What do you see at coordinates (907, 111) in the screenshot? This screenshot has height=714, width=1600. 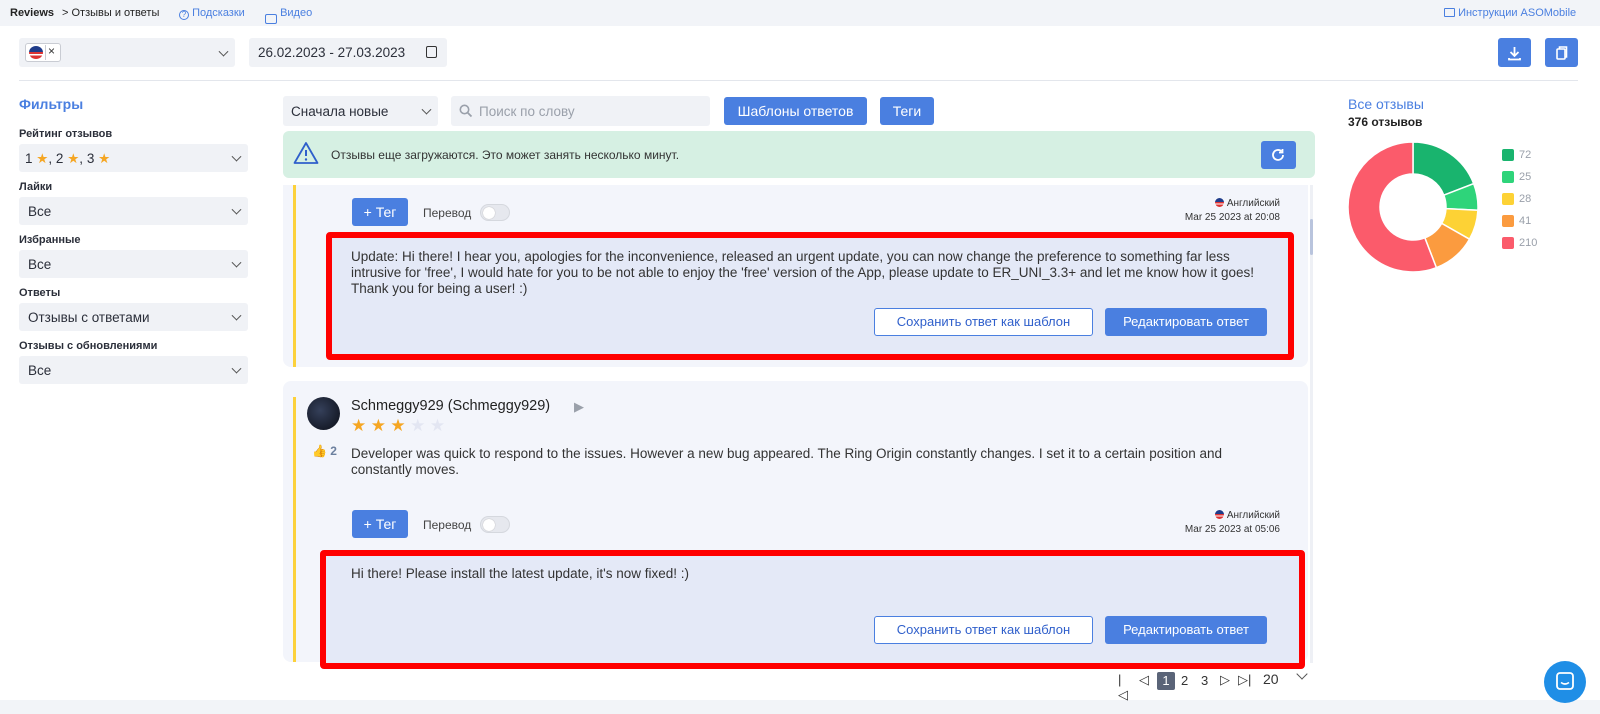 I see `tags-button: Теги` at bounding box center [907, 111].